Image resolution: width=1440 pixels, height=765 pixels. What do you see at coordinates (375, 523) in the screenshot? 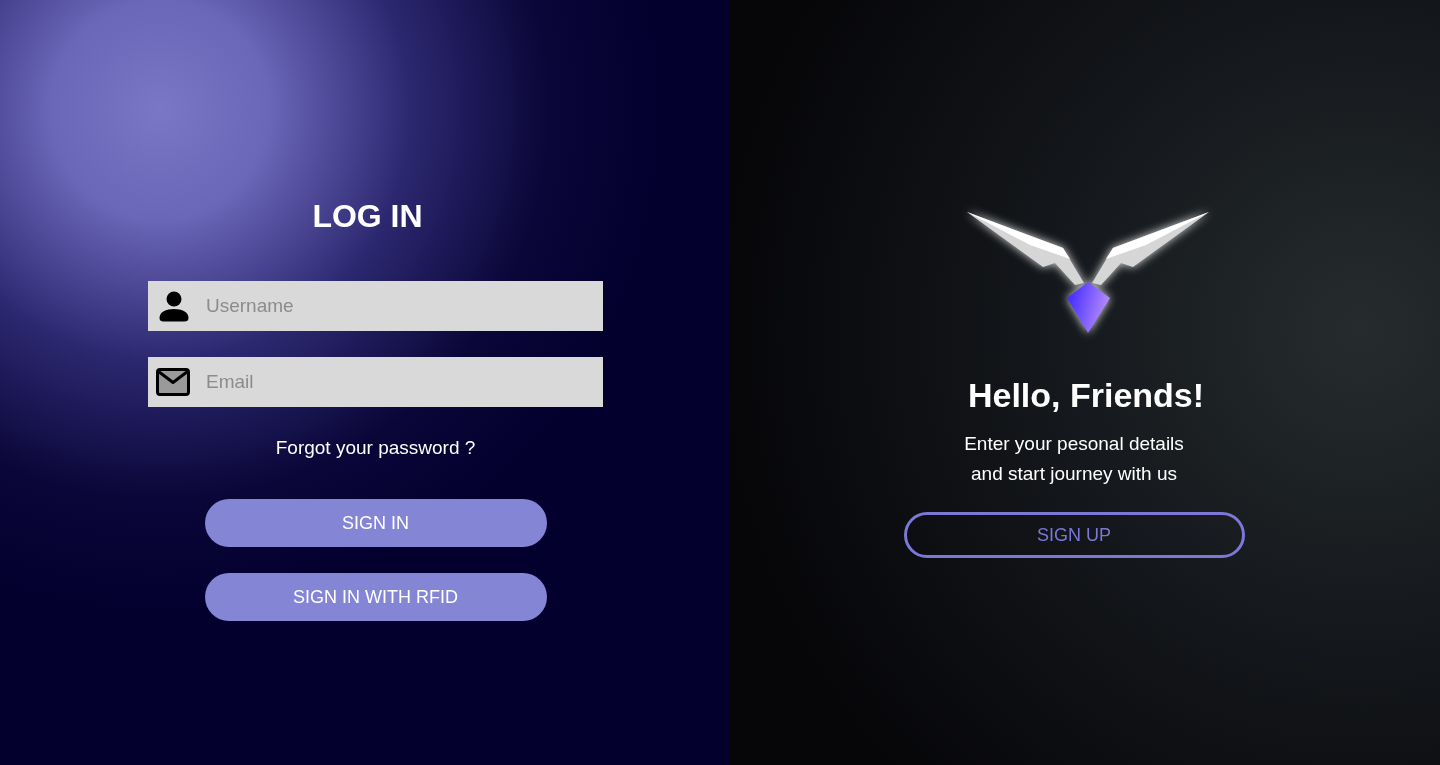
I see `sign-in-button: SIGN IN` at bounding box center [375, 523].